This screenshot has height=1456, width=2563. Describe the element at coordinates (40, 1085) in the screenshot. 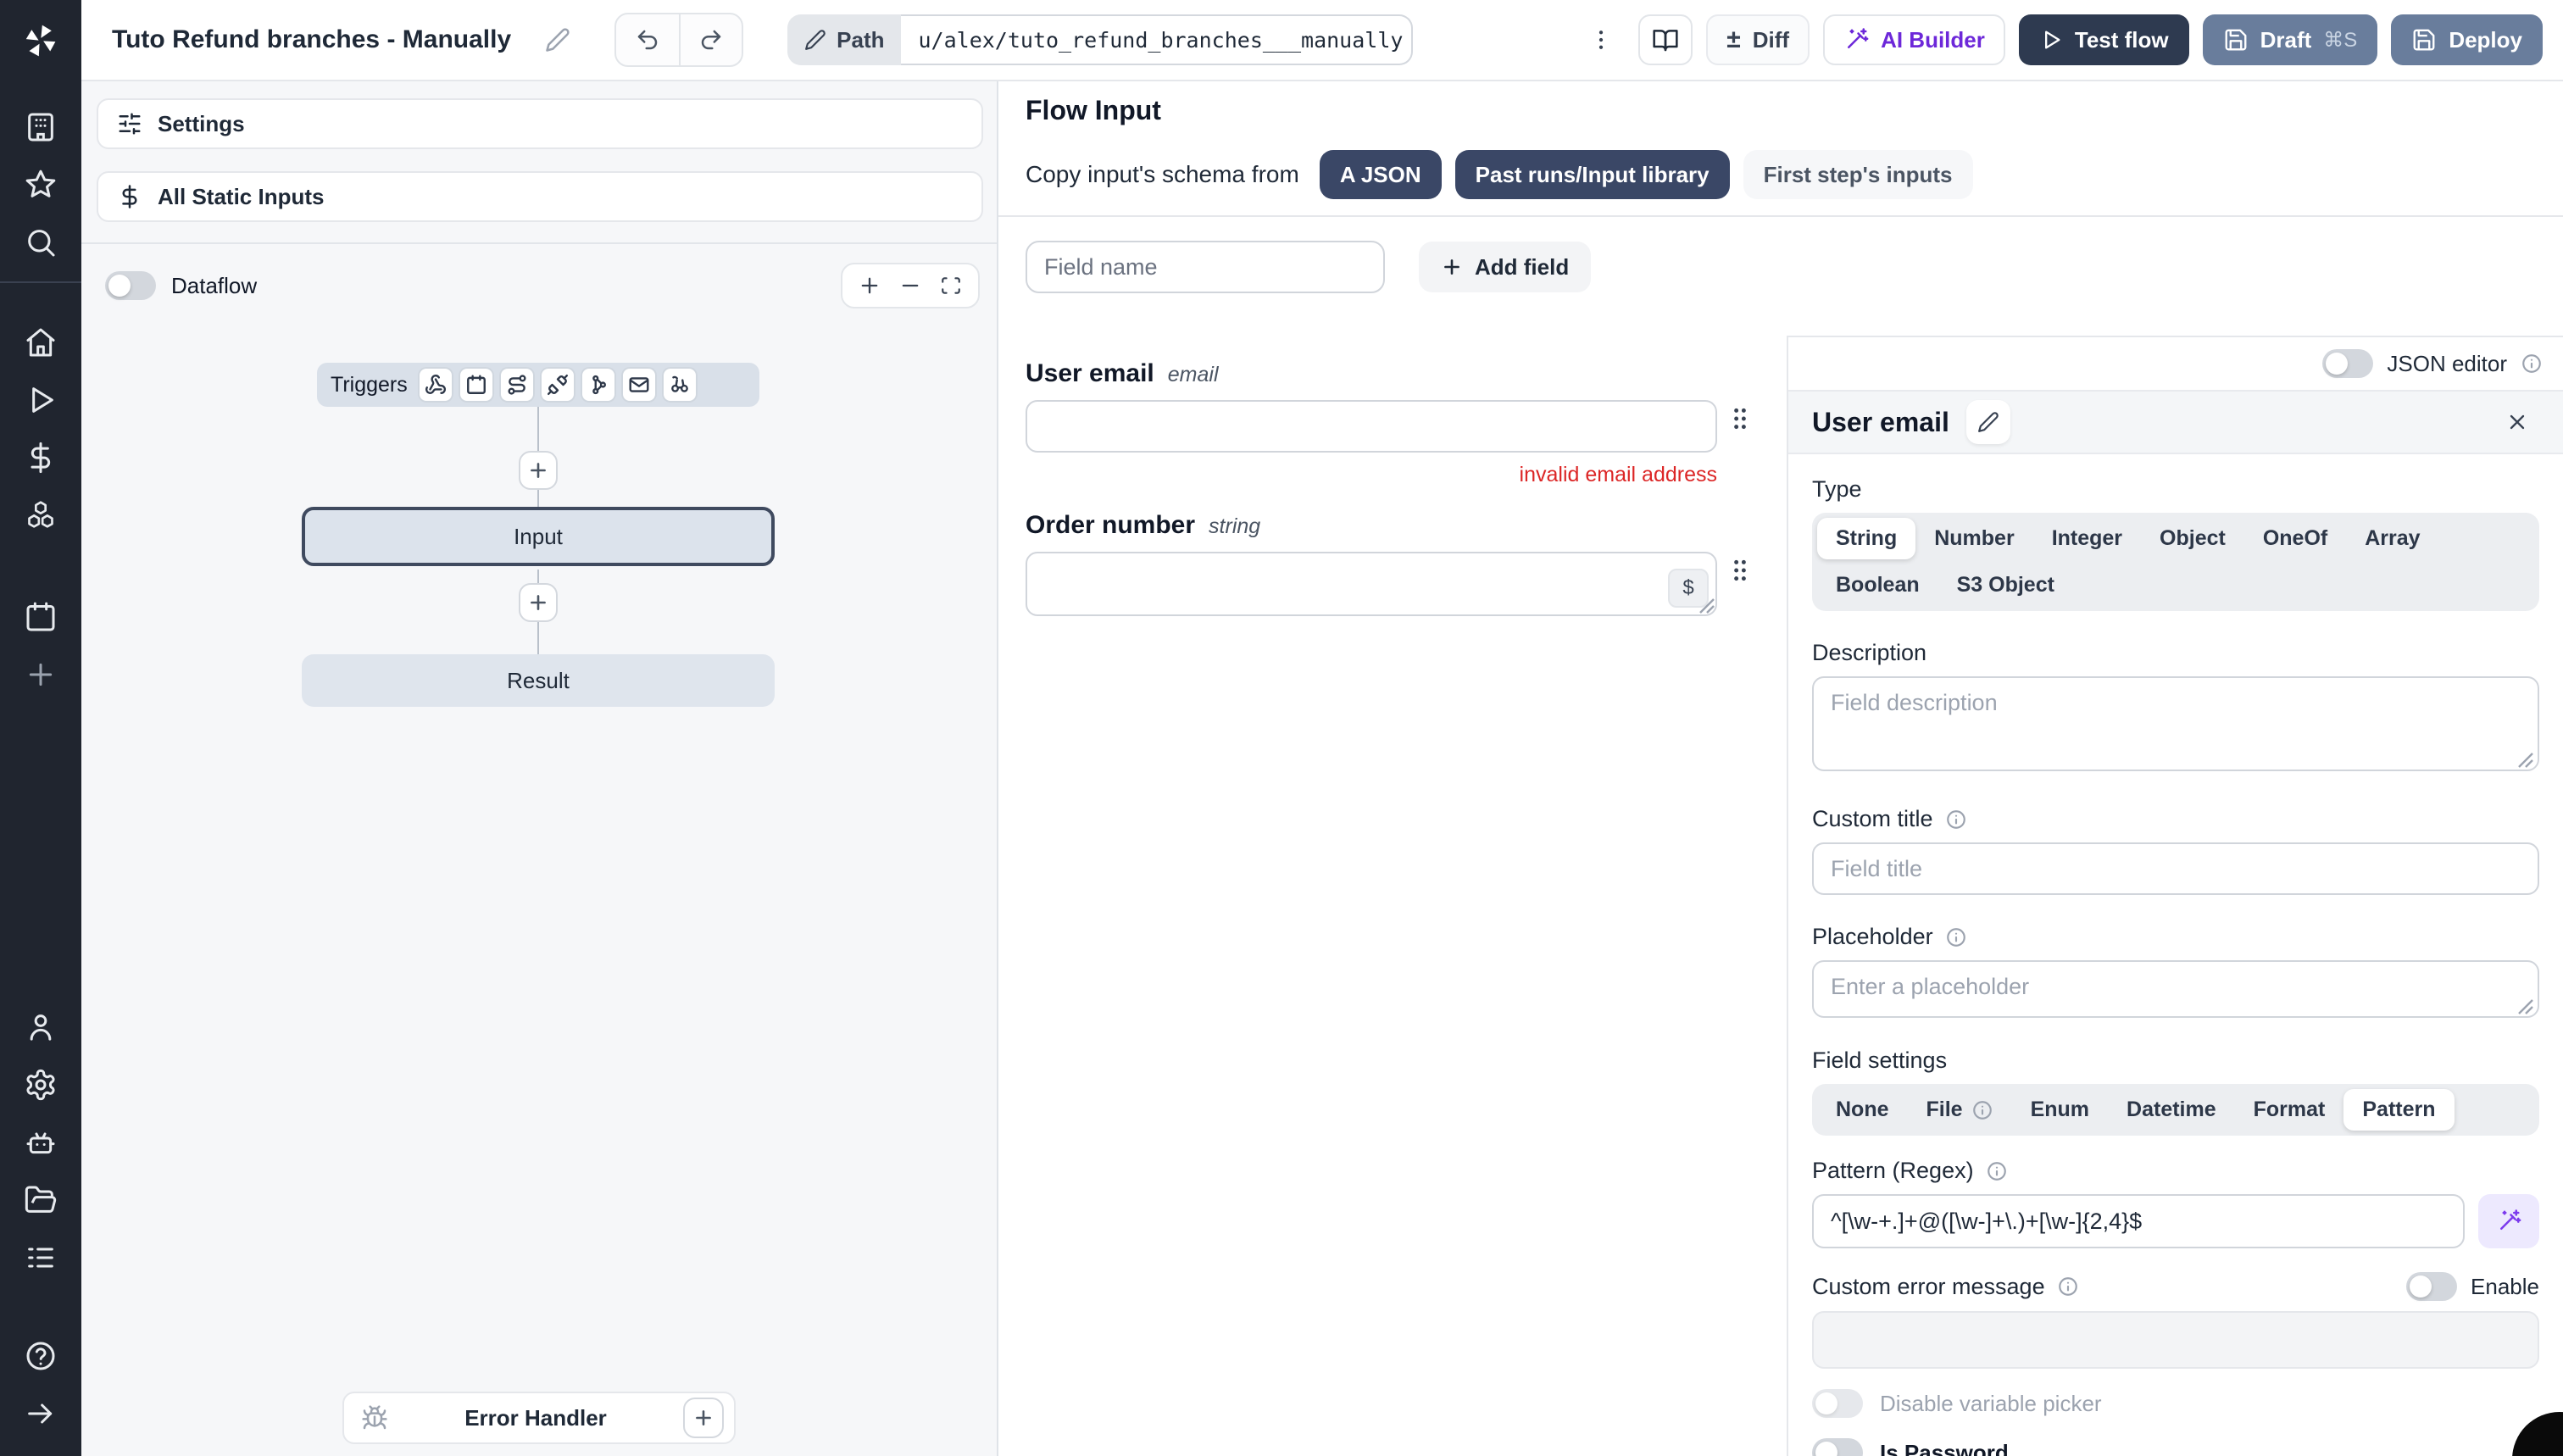

I see `settings-gear-icon` at that location.